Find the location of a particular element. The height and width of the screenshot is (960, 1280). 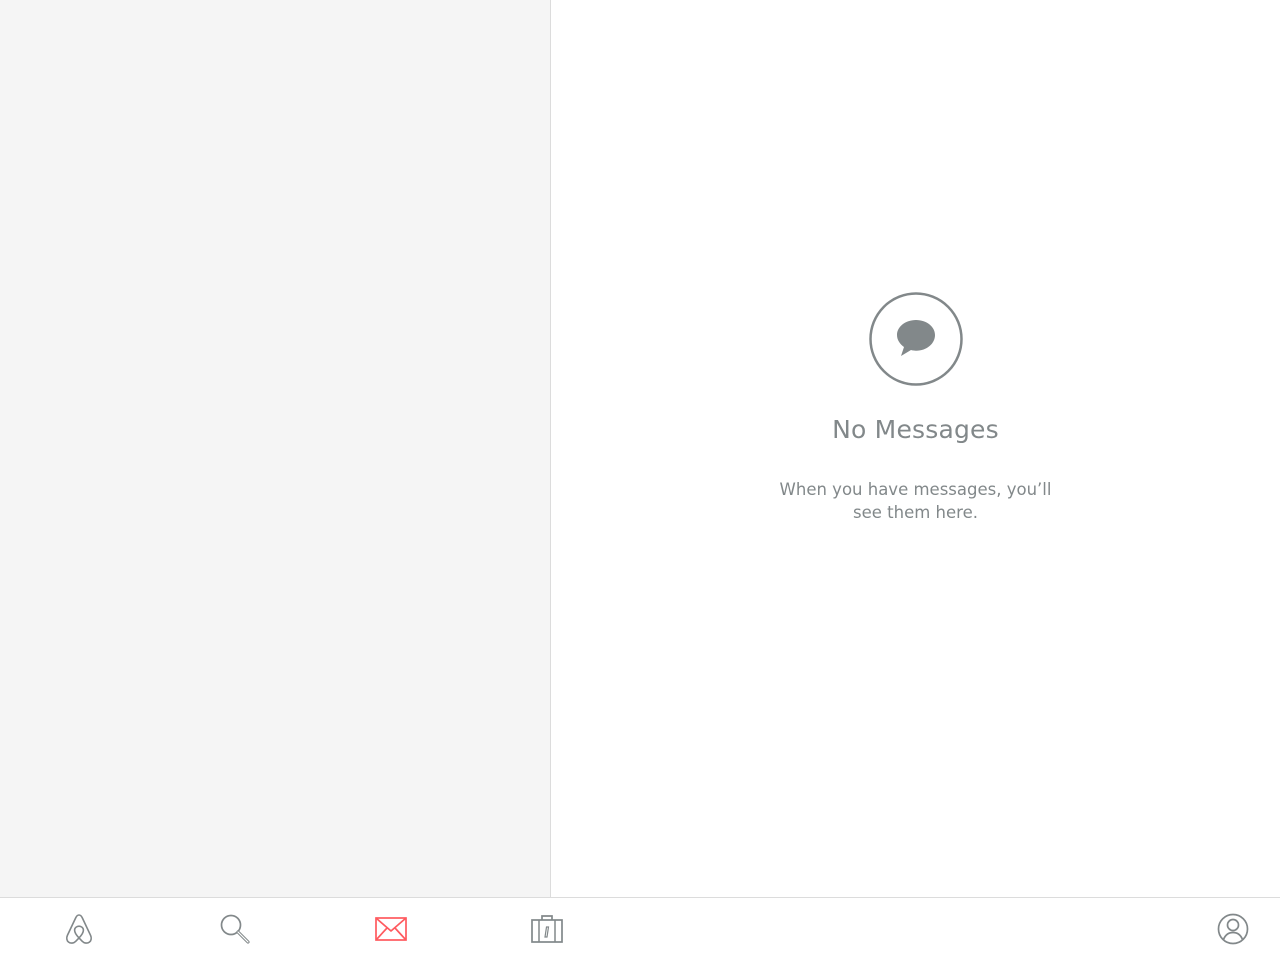

tab-bar is located at coordinates (640, 928).